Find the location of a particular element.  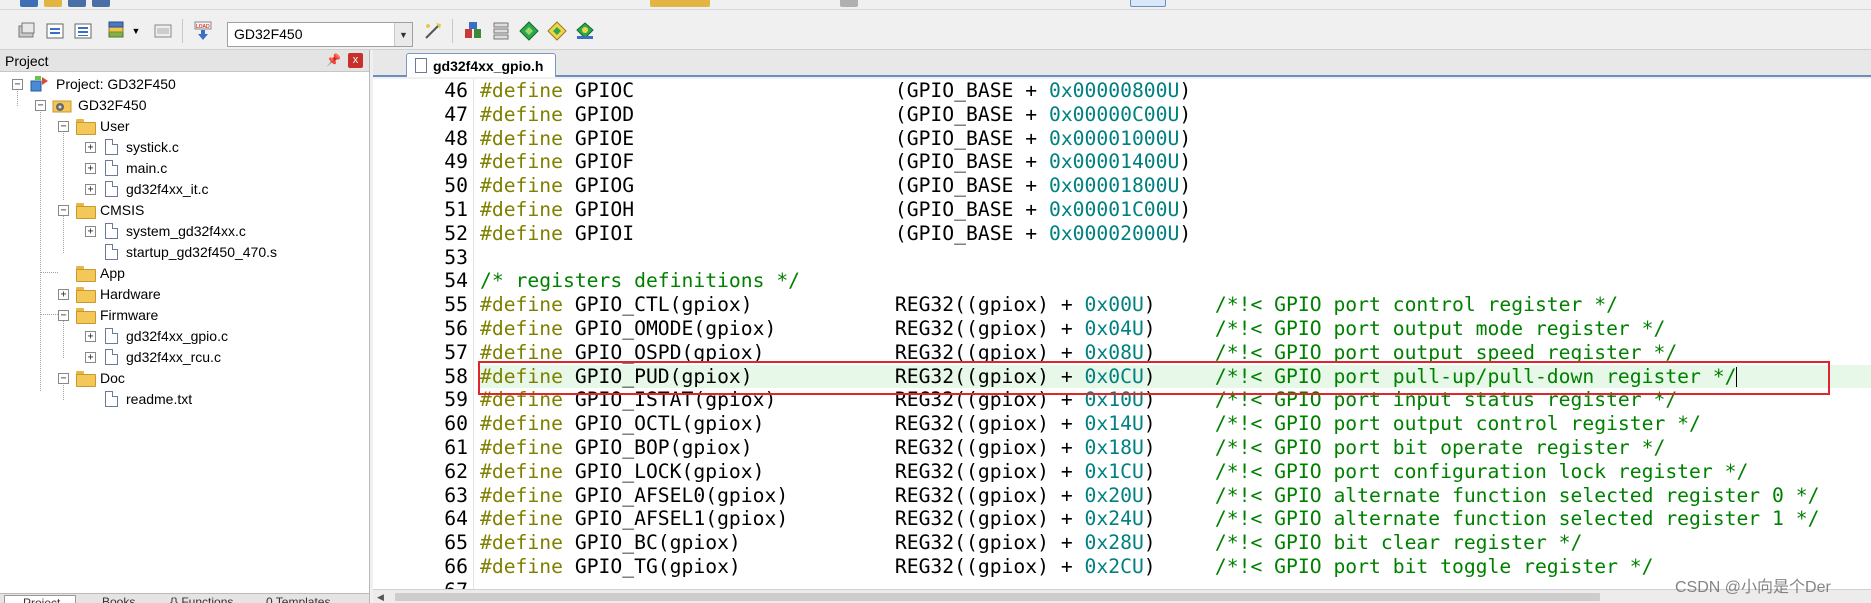

code-line: #define GPIOC (GPIO_BASE + 0x00000800U) is located at coordinates (1175, 91).